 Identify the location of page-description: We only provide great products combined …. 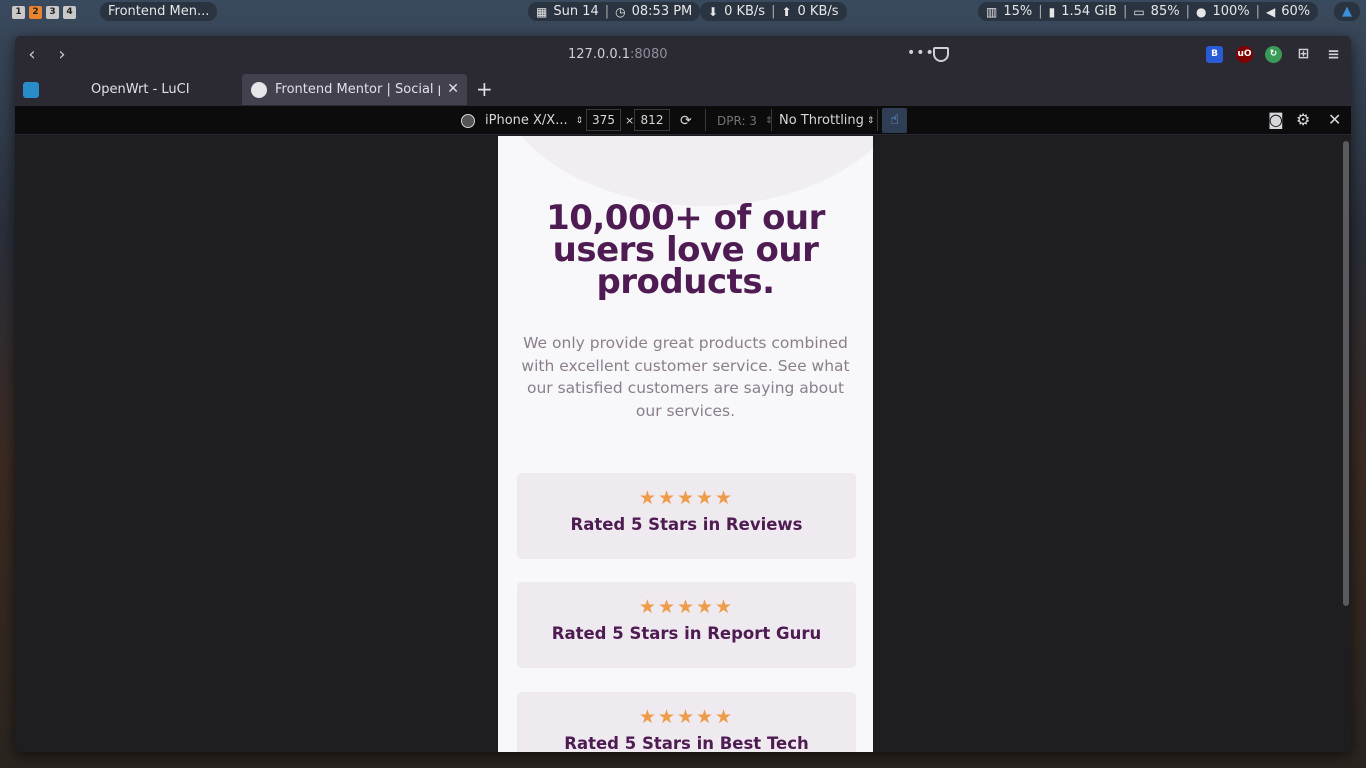
(685, 377).